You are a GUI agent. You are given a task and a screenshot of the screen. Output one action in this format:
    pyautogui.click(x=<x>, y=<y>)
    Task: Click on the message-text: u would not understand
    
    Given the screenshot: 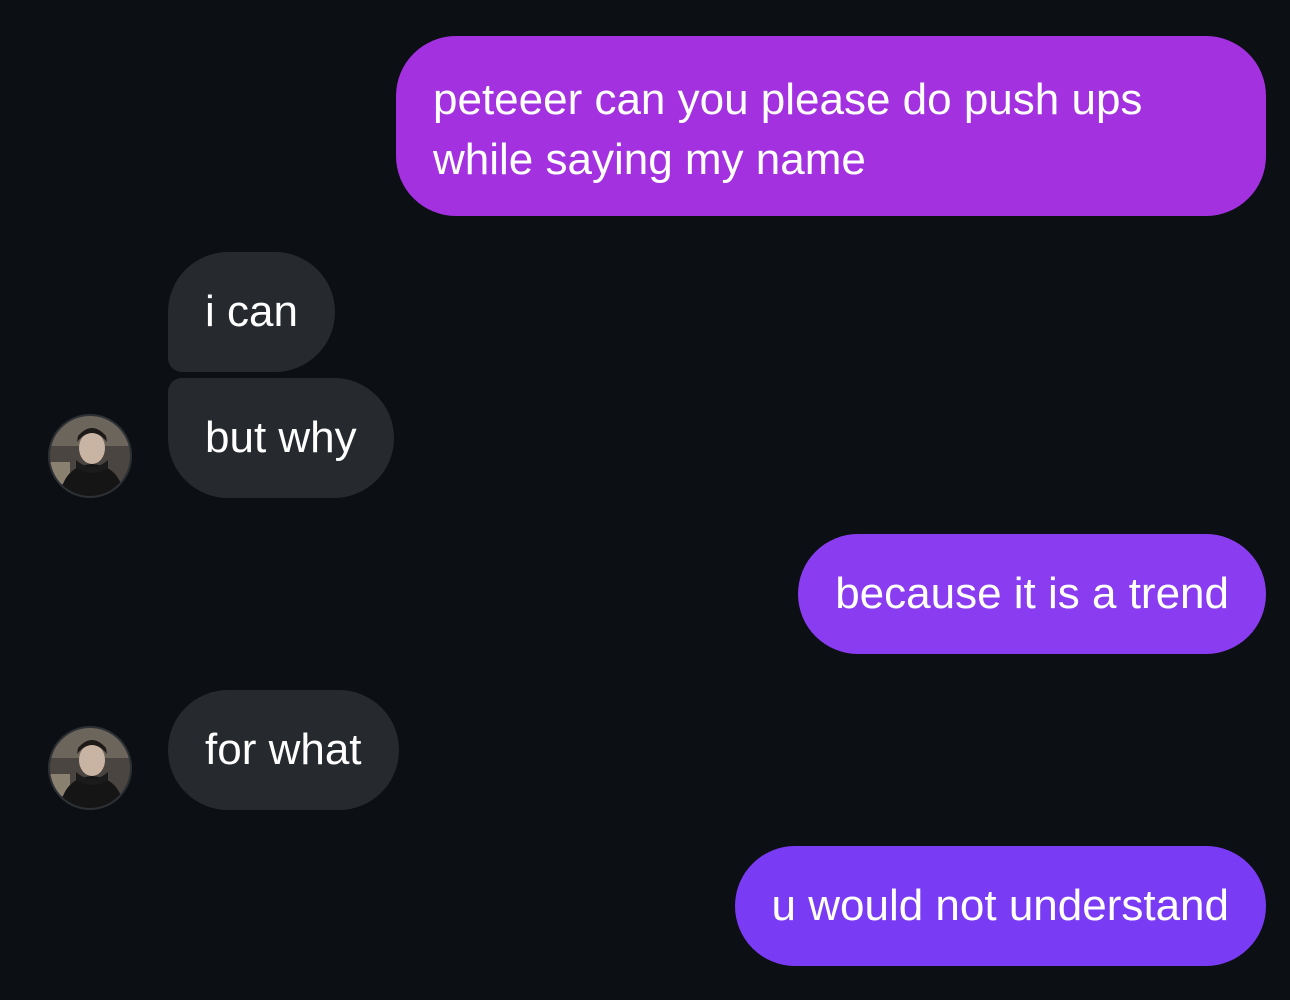 What is the action you would take?
    pyautogui.click(x=1000, y=905)
    